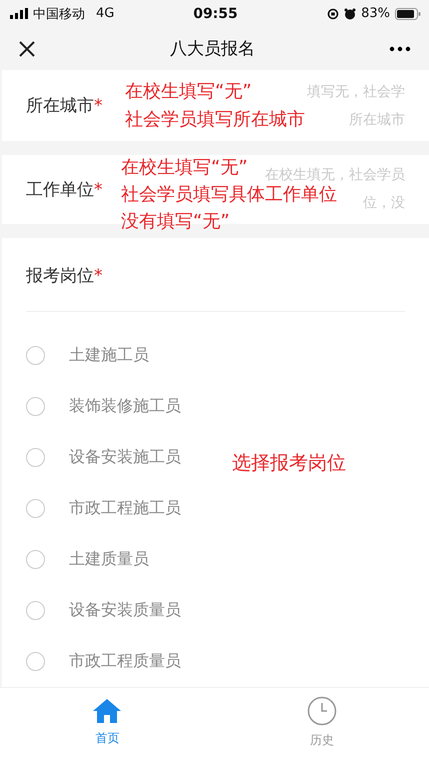 The image size is (429, 758). I want to click on annotation-text: 社会学员填写具体工作单位, so click(229, 194).